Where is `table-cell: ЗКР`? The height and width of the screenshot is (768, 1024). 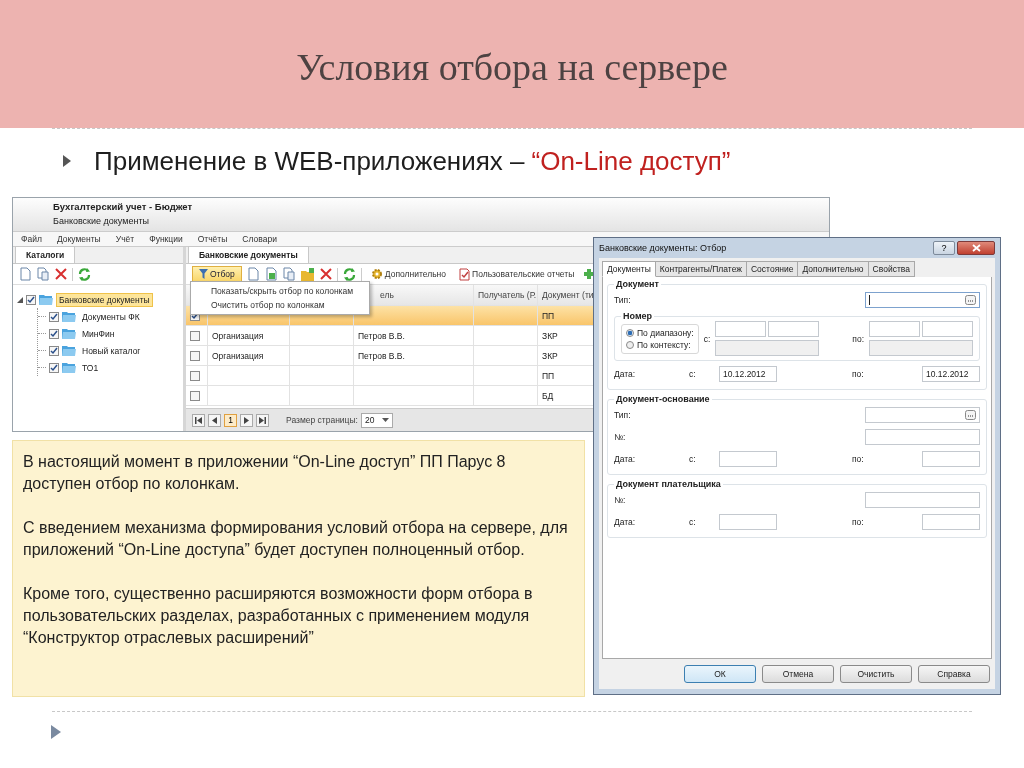 table-cell: ЗКР is located at coordinates (550, 355).